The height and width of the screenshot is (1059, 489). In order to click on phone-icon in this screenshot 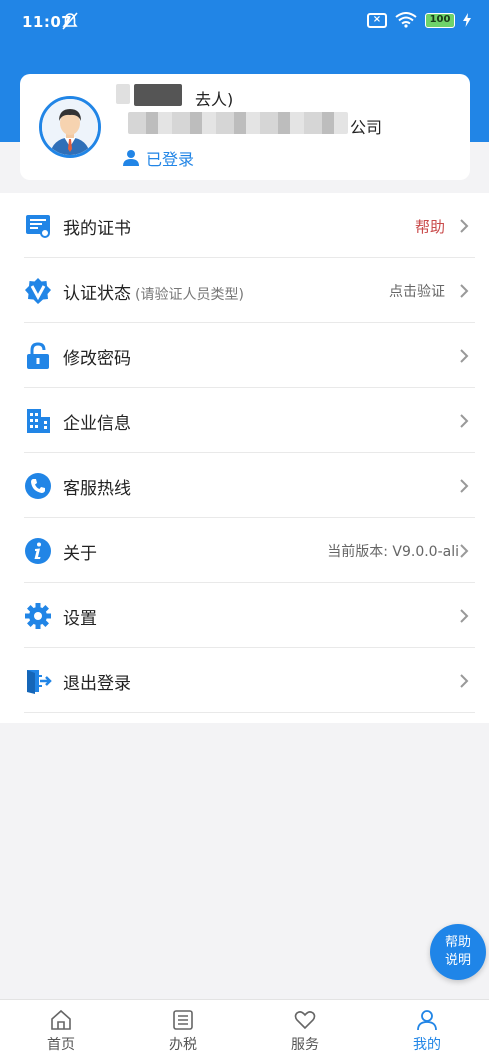, I will do `click(38, 486)`.